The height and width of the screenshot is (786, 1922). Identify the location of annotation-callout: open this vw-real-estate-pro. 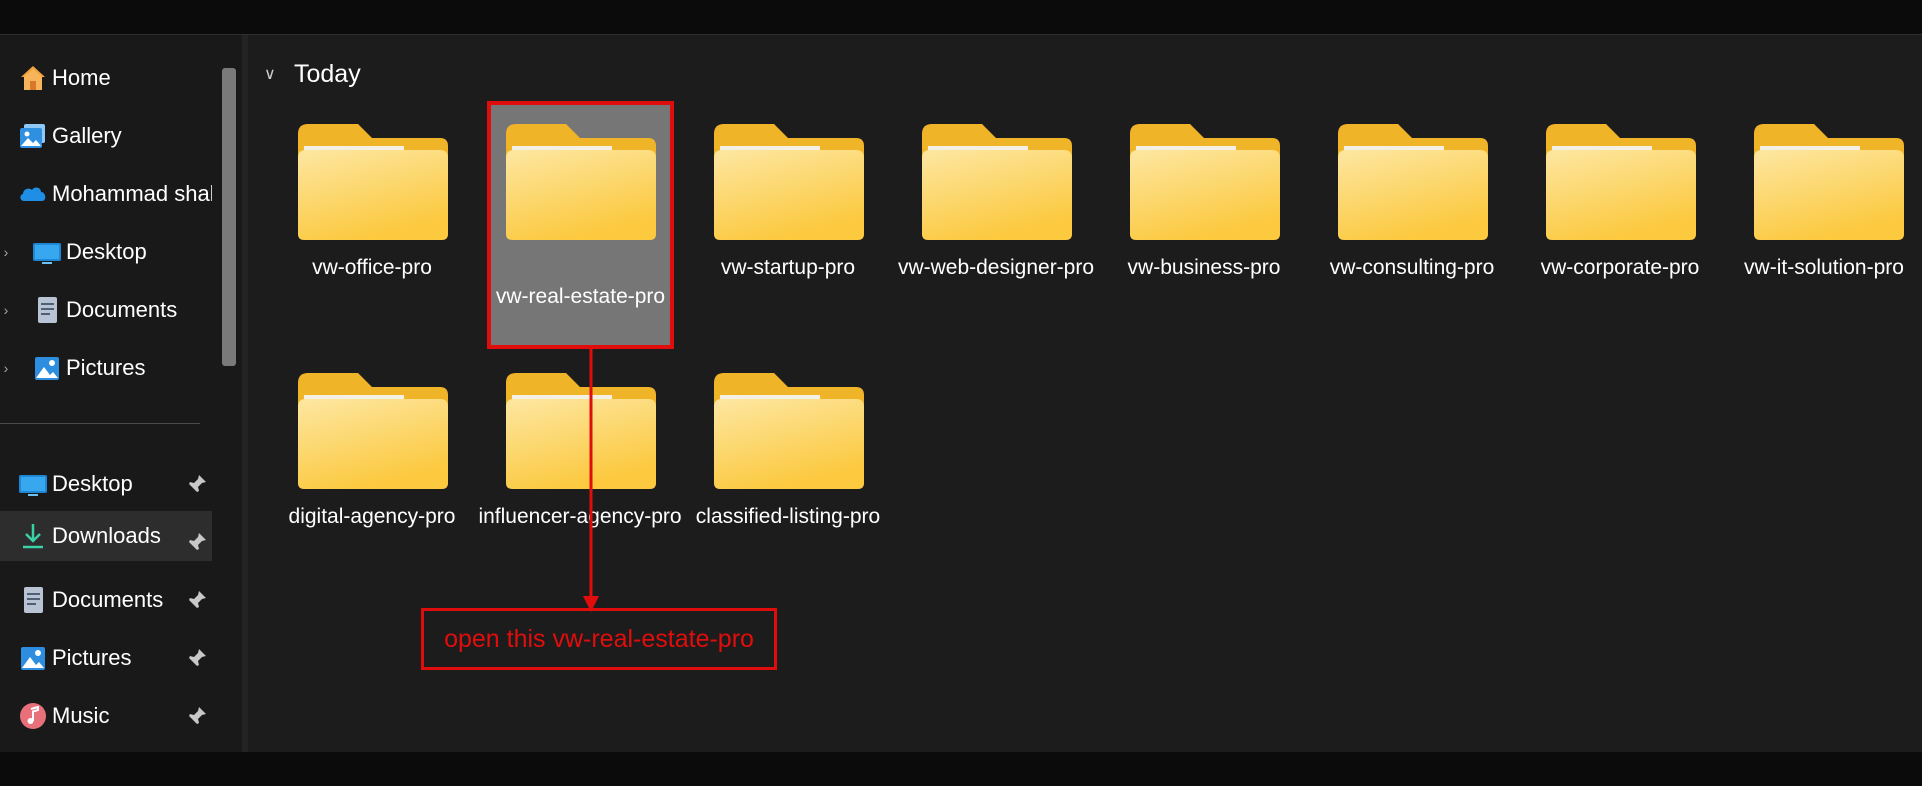
(599, 639).